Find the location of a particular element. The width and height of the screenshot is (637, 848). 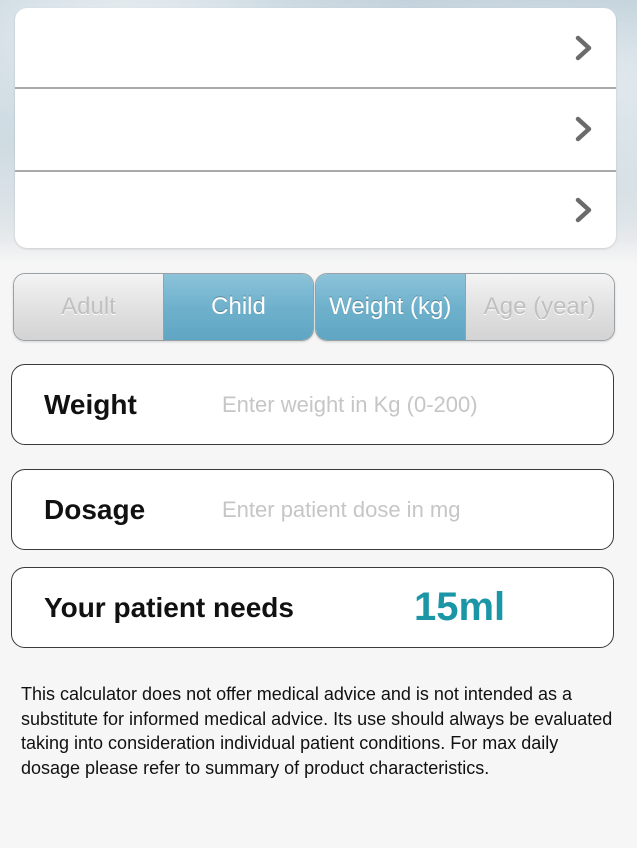

dosage-field: Dosage is located at coordinates (312, 509).